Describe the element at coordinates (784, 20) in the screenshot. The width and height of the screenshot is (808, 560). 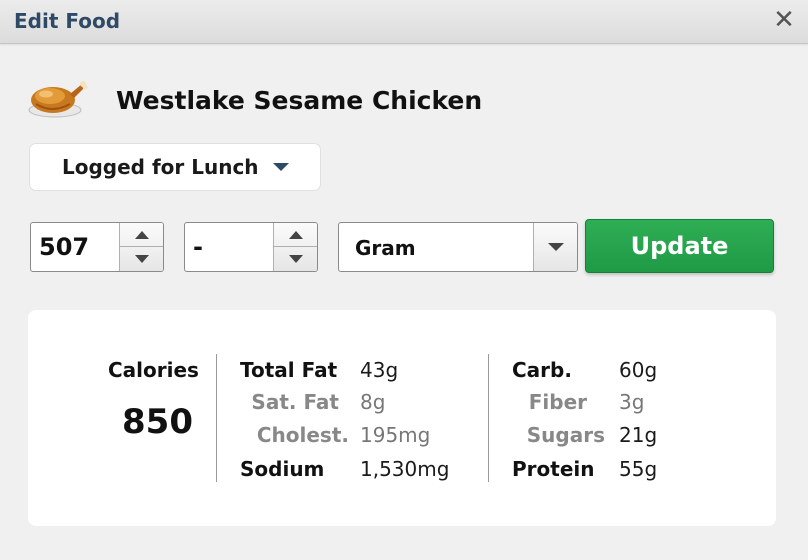
I see `close-icon: ✕` at that location.